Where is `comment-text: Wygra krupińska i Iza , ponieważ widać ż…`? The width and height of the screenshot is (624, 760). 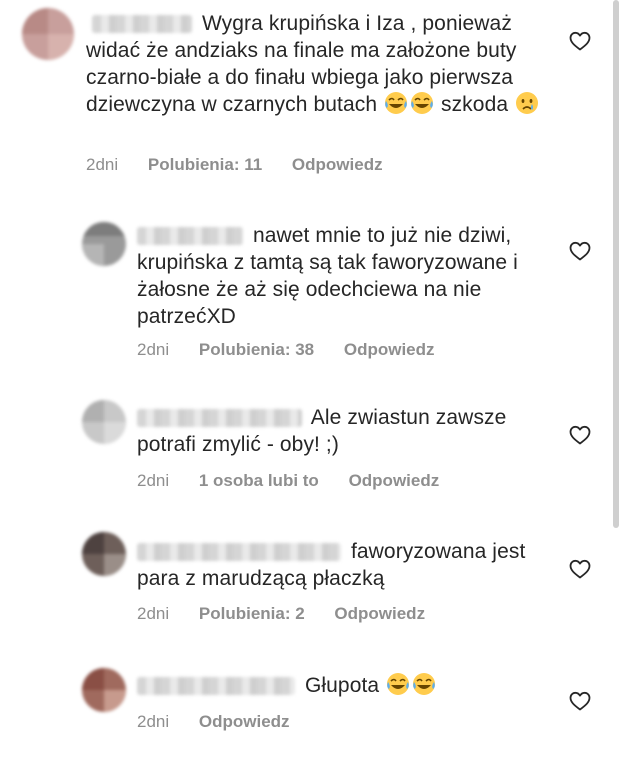 comment-text: Wygra krupińska i Iza , ponieważ widać ż… is located at coordinates (326, 64).